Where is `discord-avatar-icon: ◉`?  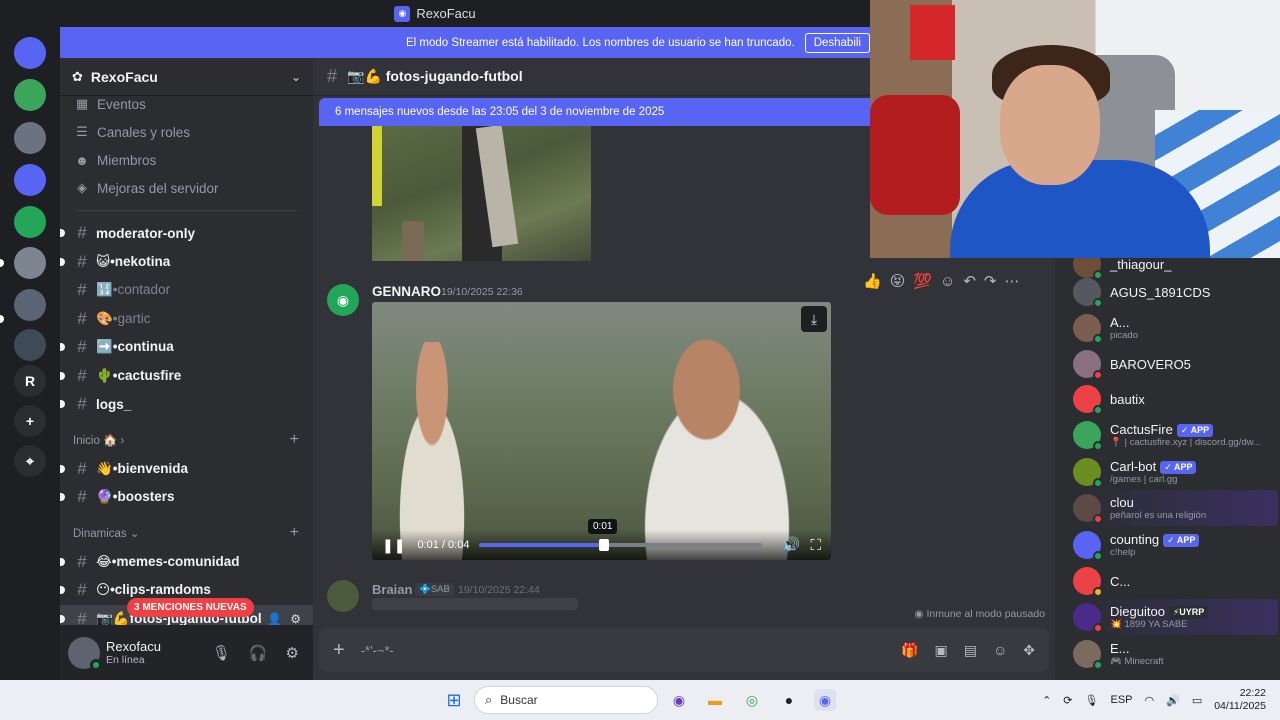 discord-avatar-icon: ◉ is located at coordinates (343, 300).